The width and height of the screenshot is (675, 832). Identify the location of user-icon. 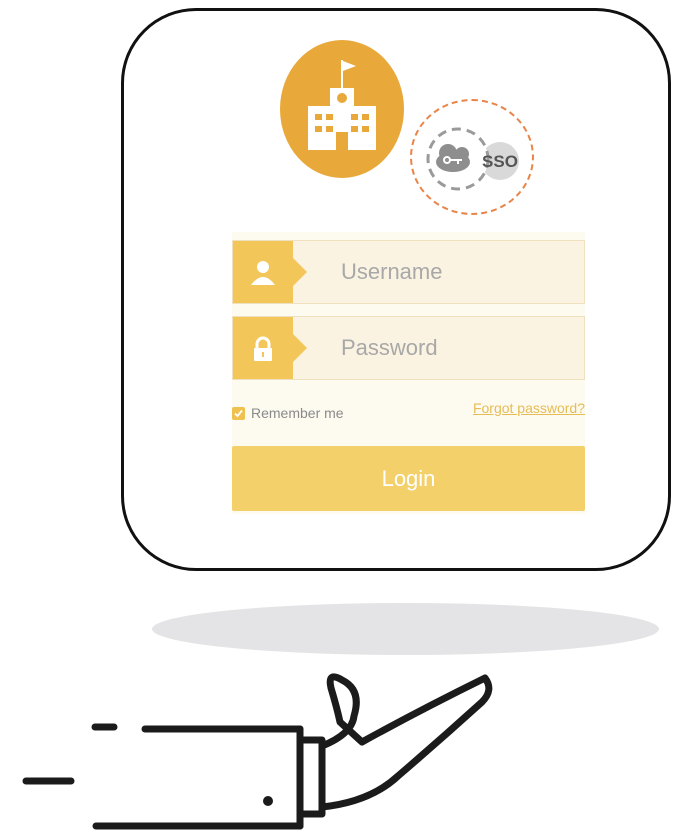
(263, 273).